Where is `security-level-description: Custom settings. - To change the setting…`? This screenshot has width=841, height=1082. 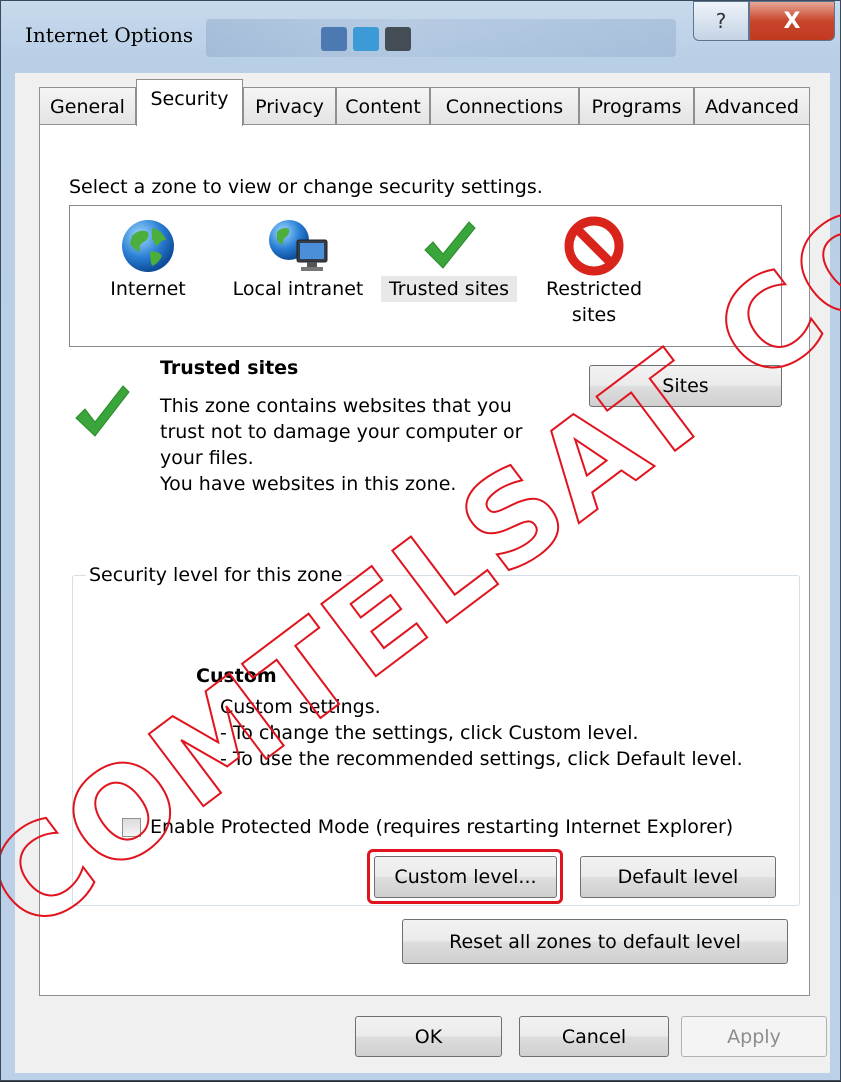 security-level-description: Custom settings. - To change the setting… is located at coordinates (481, 733).